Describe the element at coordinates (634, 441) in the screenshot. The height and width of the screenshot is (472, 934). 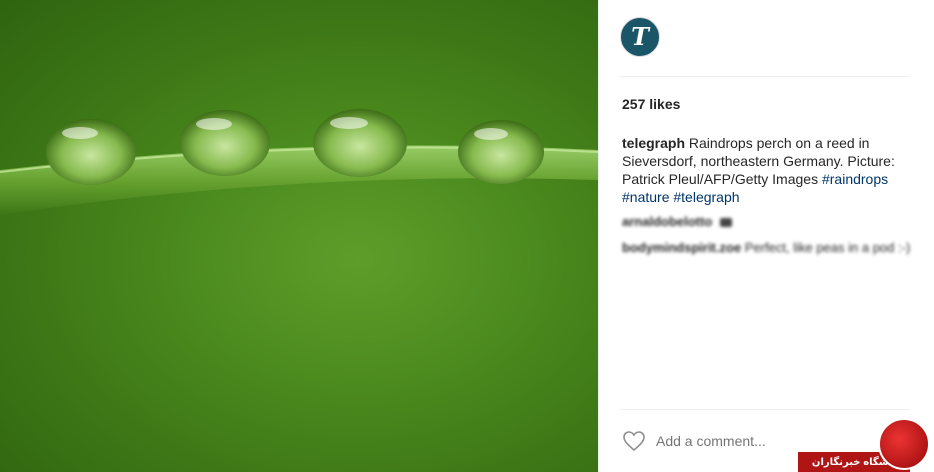
I see `heart-icon` at that location.